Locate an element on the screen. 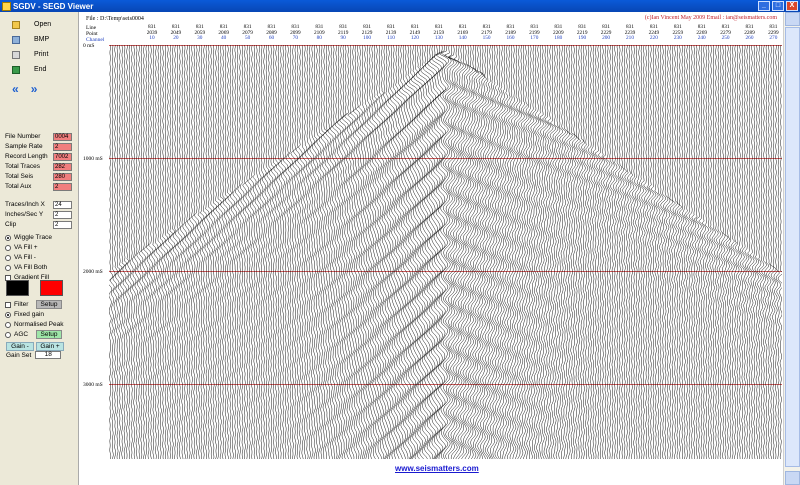  trace-header-column: 831 2189 160 is located at coordinates (511, 33).